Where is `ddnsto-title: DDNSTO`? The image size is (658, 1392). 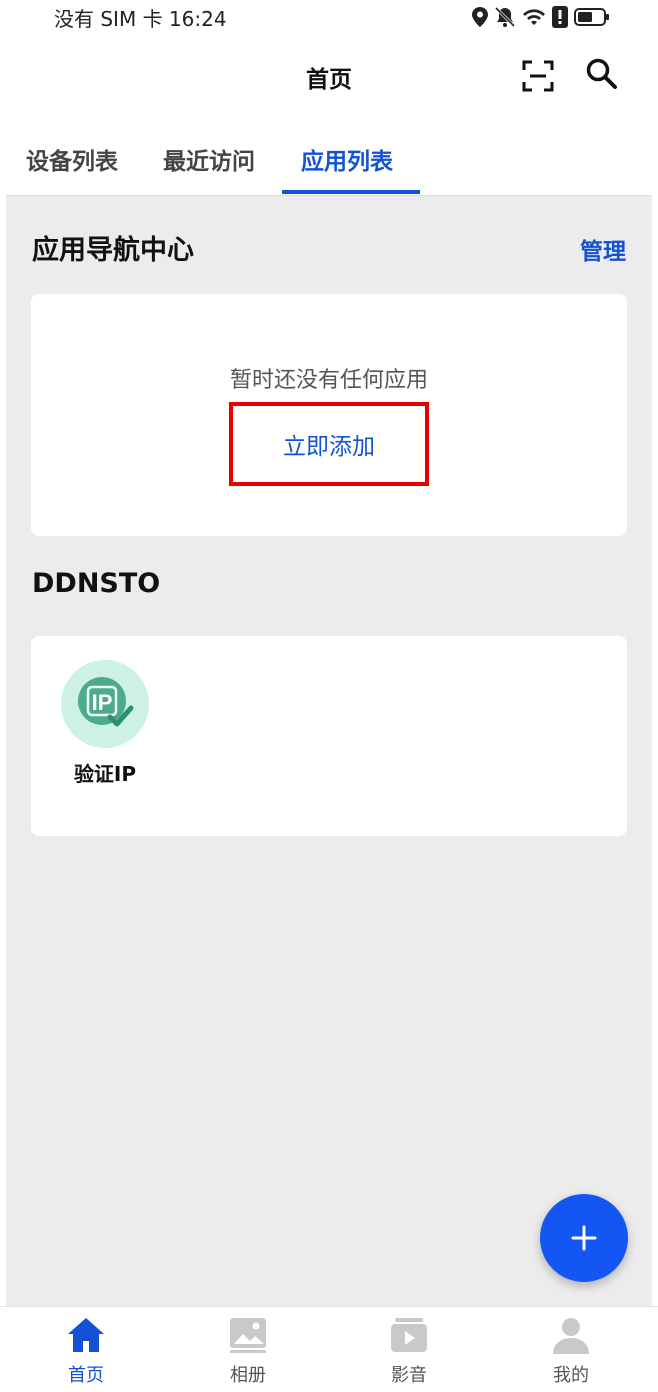 ddnsto-title: DDNSTO is located at coordinates (96, 583).